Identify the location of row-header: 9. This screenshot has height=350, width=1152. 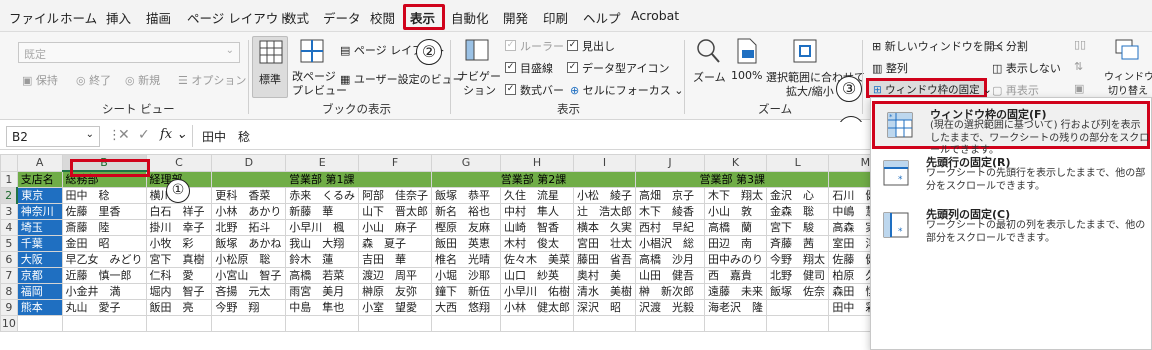
(9, 307).